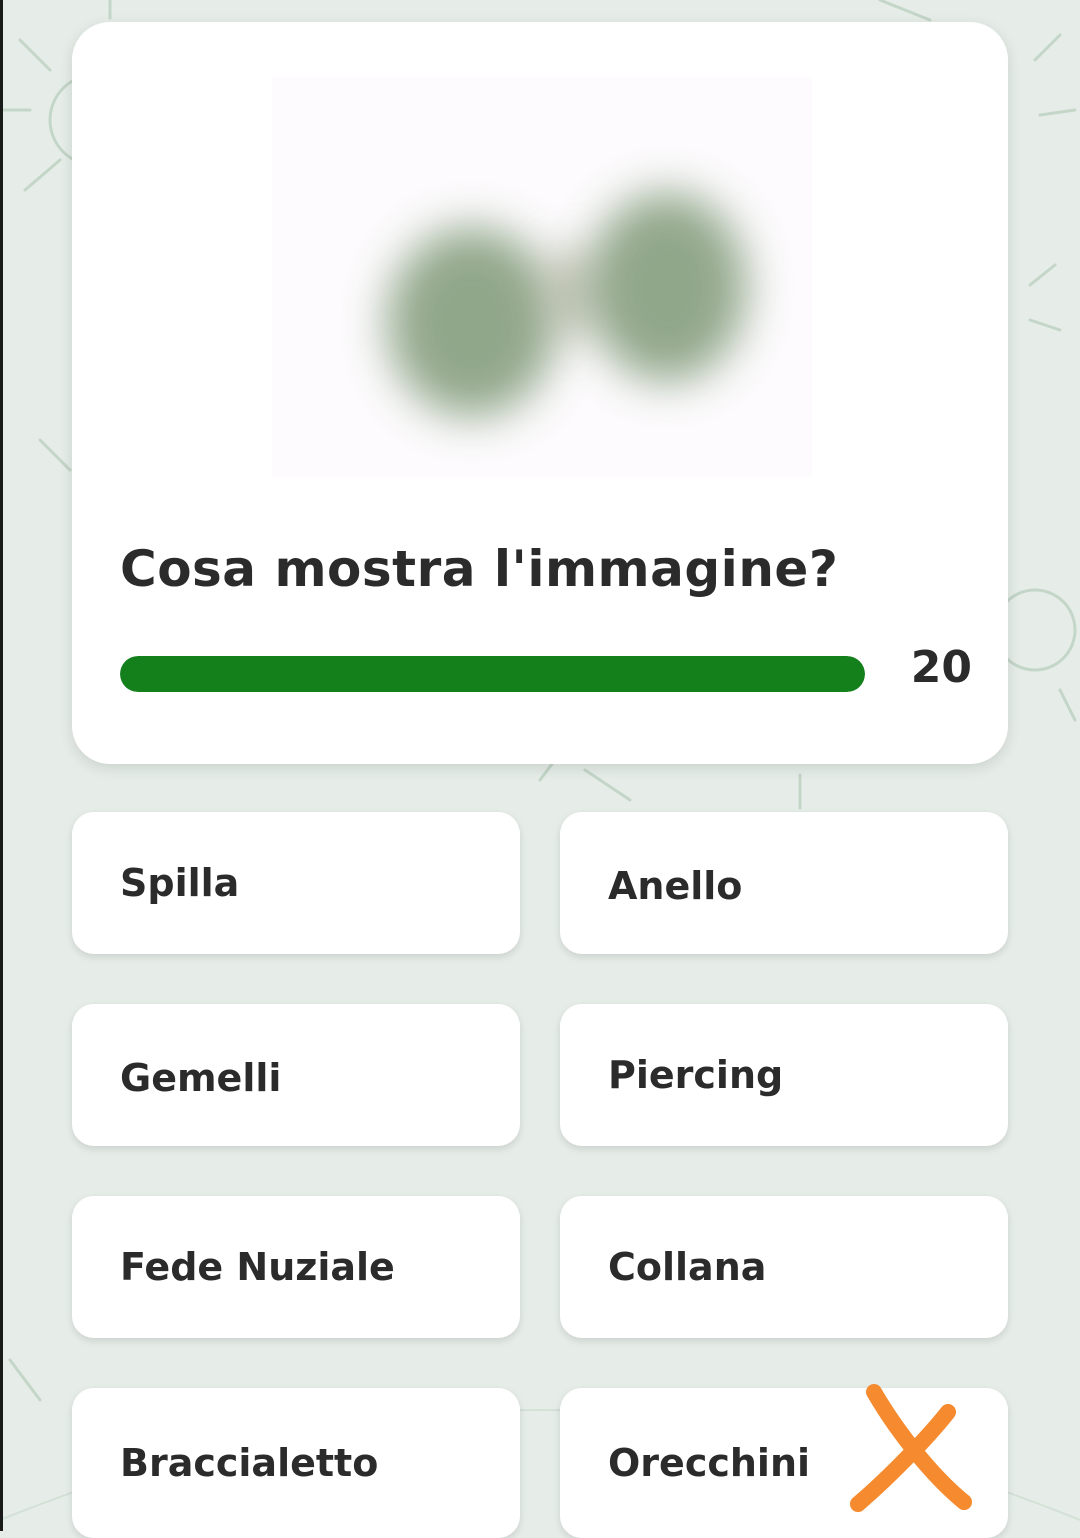 The image size is (1080, 1538). I want to click on timer-progress-bar, so click(492, 674).